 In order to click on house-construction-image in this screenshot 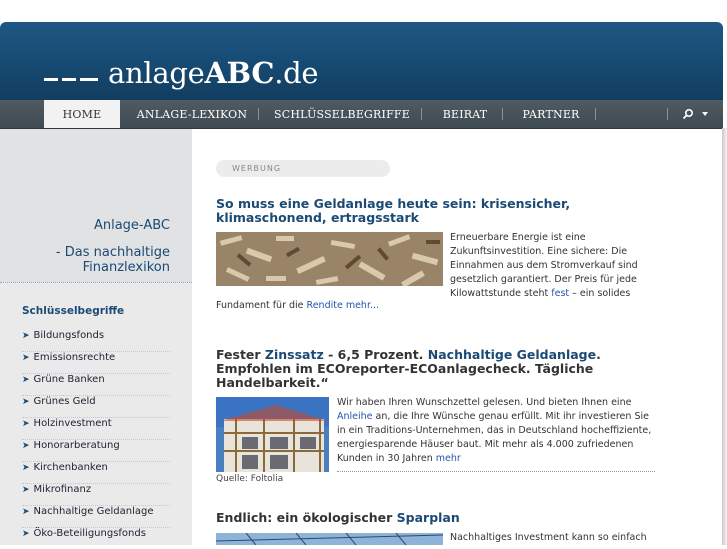, I will do `click(272, 434)`.